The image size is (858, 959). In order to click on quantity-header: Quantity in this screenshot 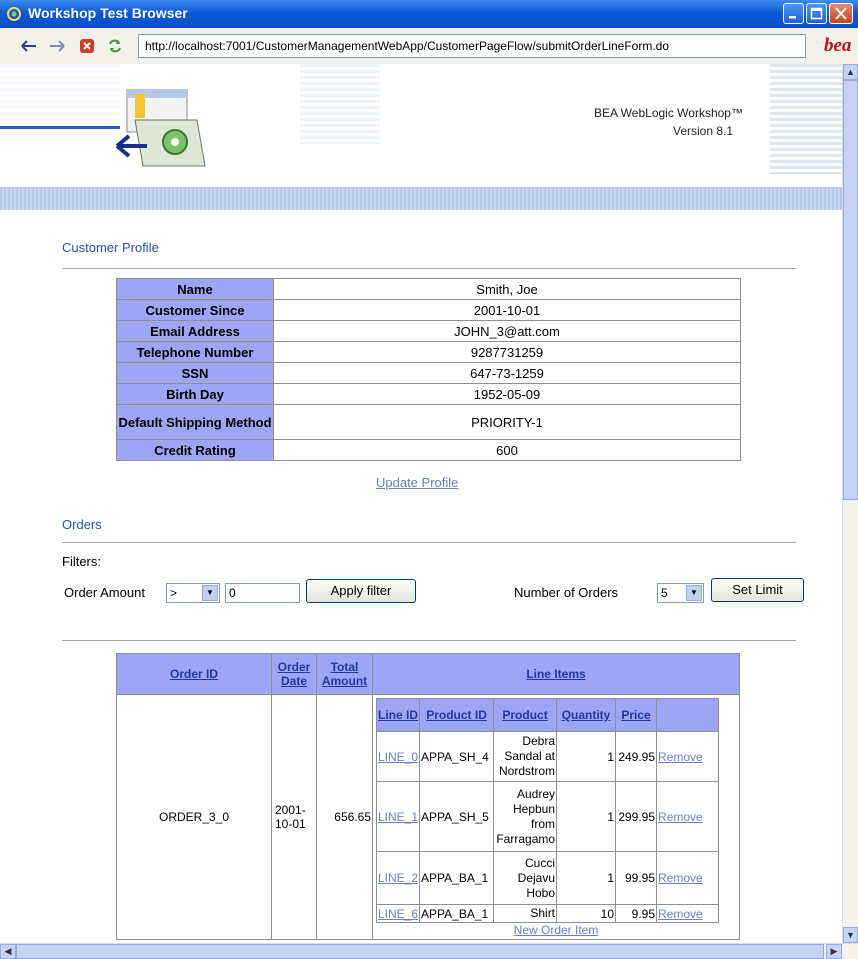, I will do `click(586, 715)`.